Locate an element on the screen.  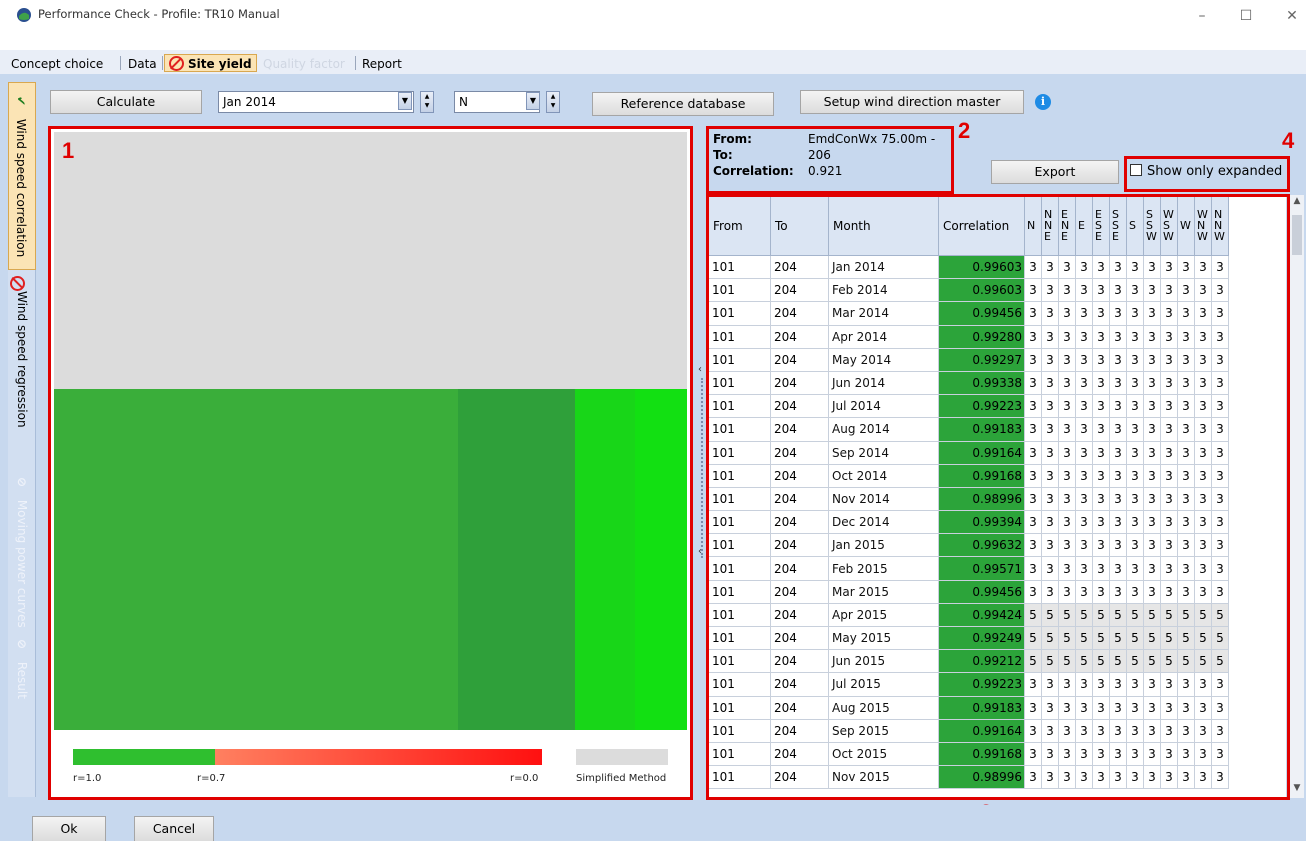
cell-correlation: 0.99456 is located at coordinates (981, 313).